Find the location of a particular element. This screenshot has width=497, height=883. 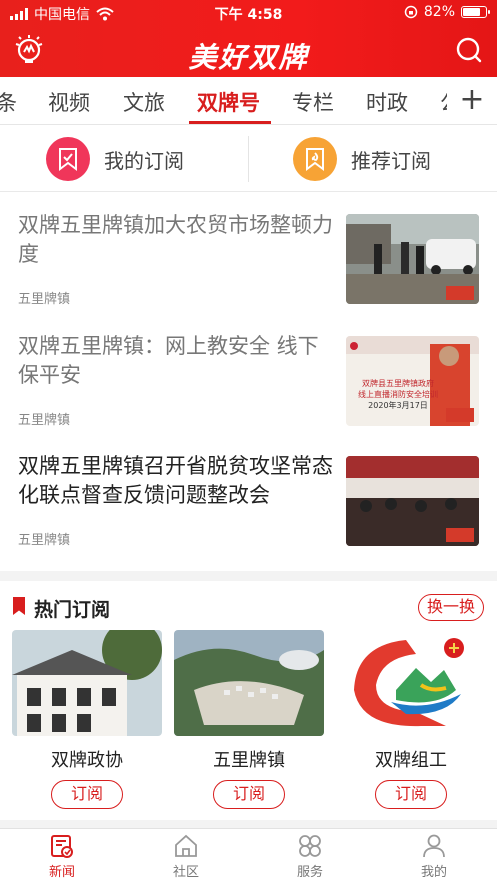

house-icon is located at coordinates (186, 845).